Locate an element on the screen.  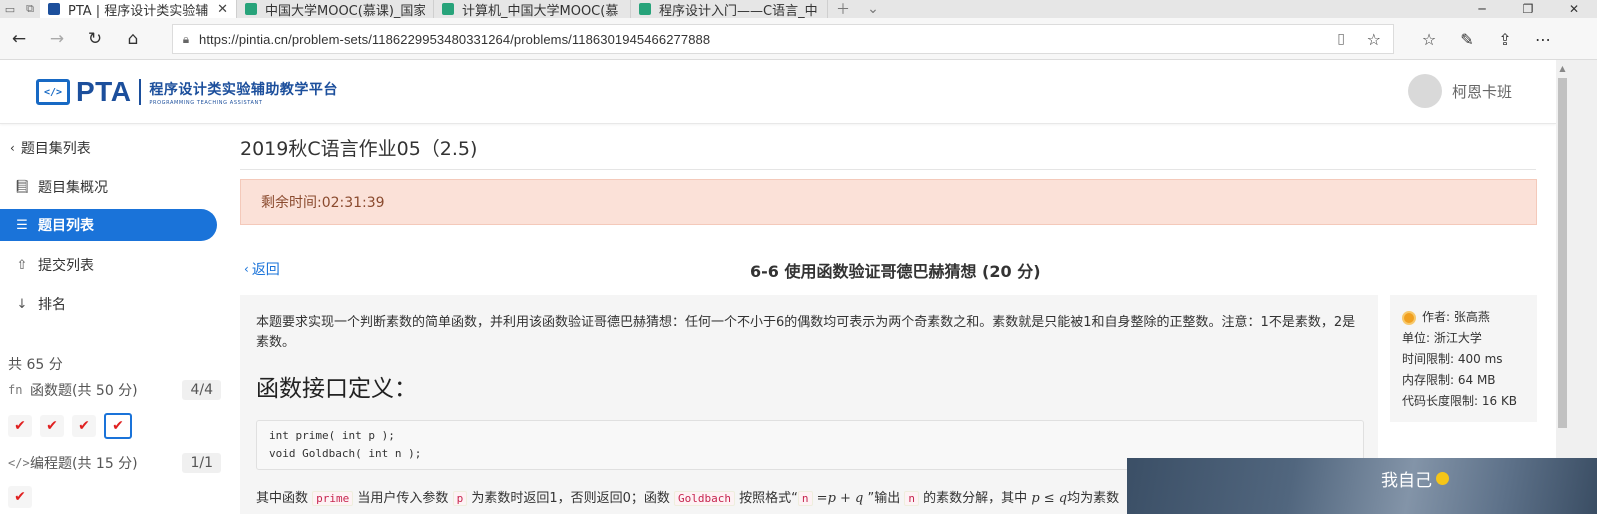
page-title: 2019秋C语言作业05（2.5) is located at coordinates (359, 149).